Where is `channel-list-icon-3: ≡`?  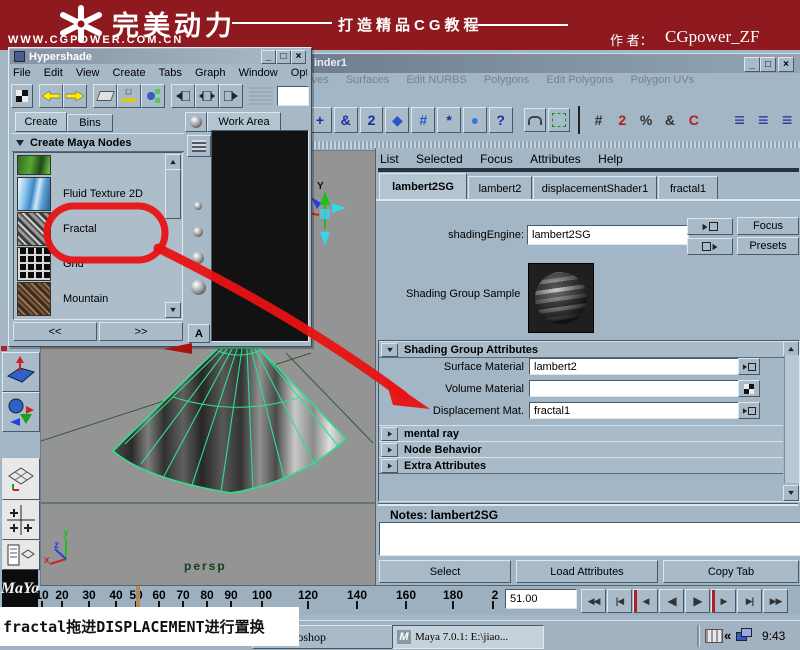
channel-list-icon-3: ≡ is located at coordinates (787, 120).